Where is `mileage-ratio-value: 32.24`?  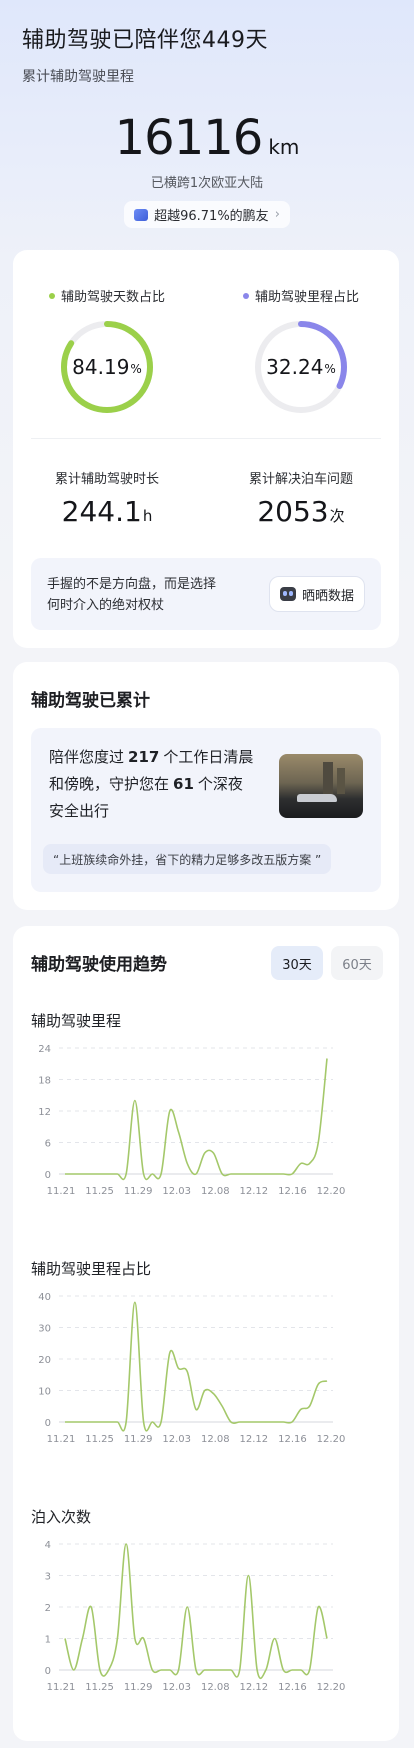
mileage-ratio-value: 32.24 is located at coordinates (295, 367).